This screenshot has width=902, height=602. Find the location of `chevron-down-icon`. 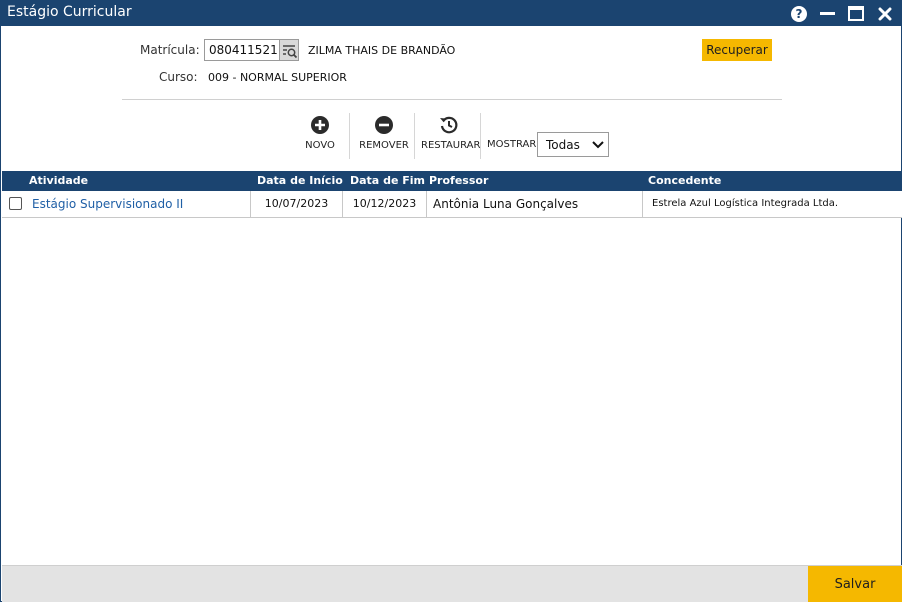

chevron-down-icon is located at coordinates (598, 145).